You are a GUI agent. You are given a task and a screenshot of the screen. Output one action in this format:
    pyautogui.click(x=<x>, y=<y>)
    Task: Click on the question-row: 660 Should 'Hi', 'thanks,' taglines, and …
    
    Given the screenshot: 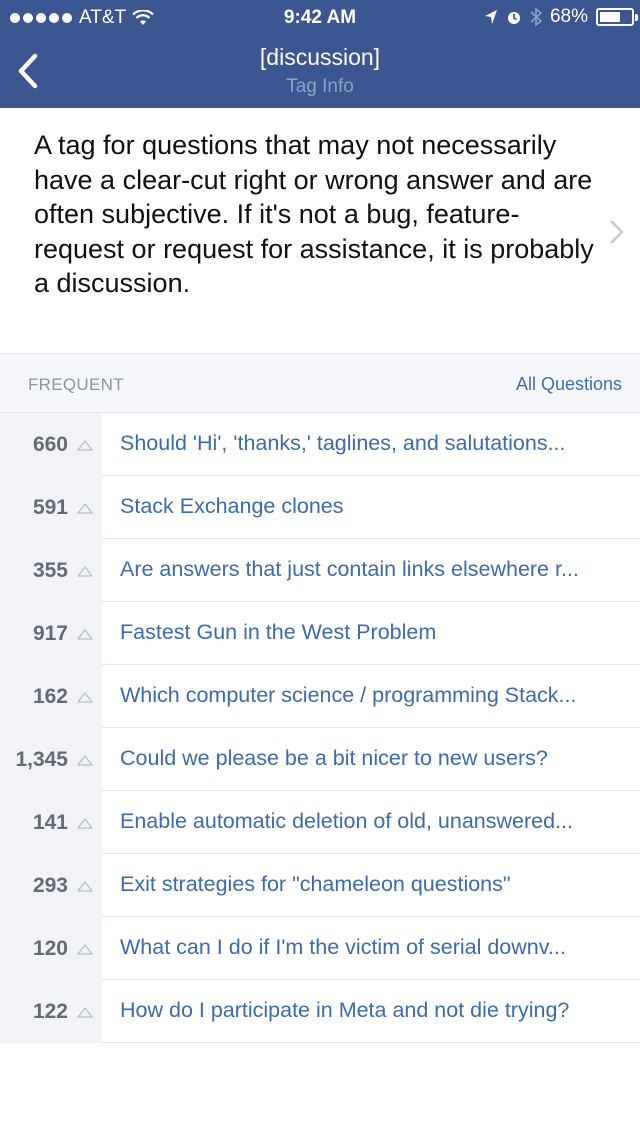 What is the action you would take?
    pyautogui.click(x=320, y=444)
    